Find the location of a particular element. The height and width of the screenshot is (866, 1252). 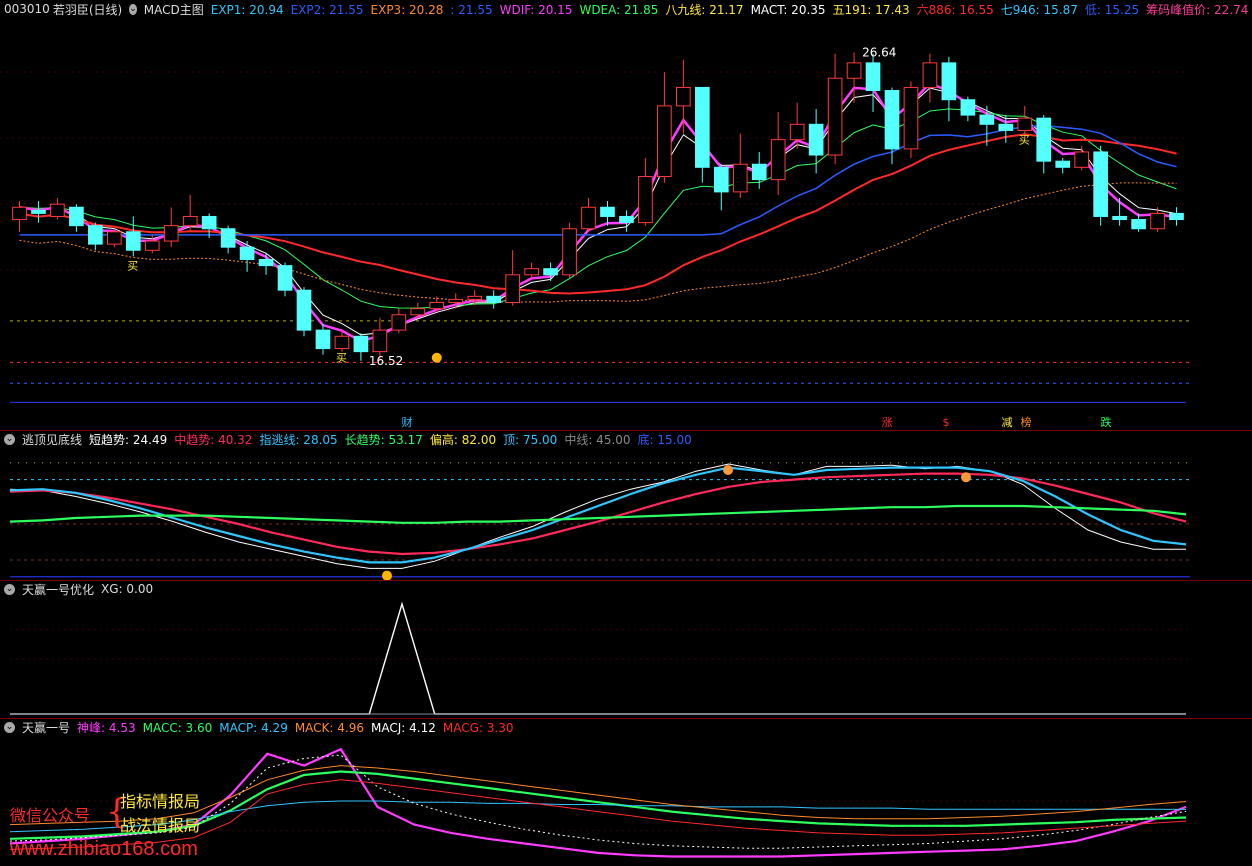

panel3-header: ⌄ 天赢一号优化 XG: 0.00 is located at coordinates (626, 589).